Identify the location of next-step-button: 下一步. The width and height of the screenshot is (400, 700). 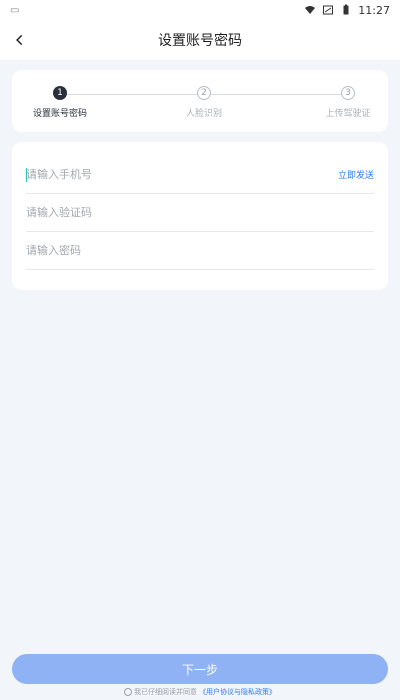
(200, 669).